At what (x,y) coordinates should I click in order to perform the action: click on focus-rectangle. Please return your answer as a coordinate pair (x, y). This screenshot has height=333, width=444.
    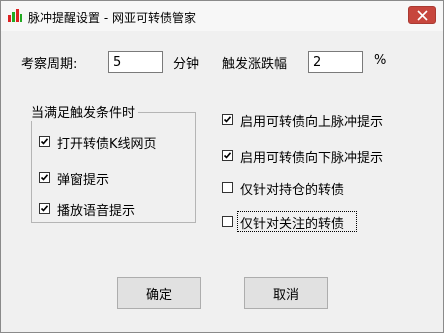
    Looking at the image, I should click on (297, 221).